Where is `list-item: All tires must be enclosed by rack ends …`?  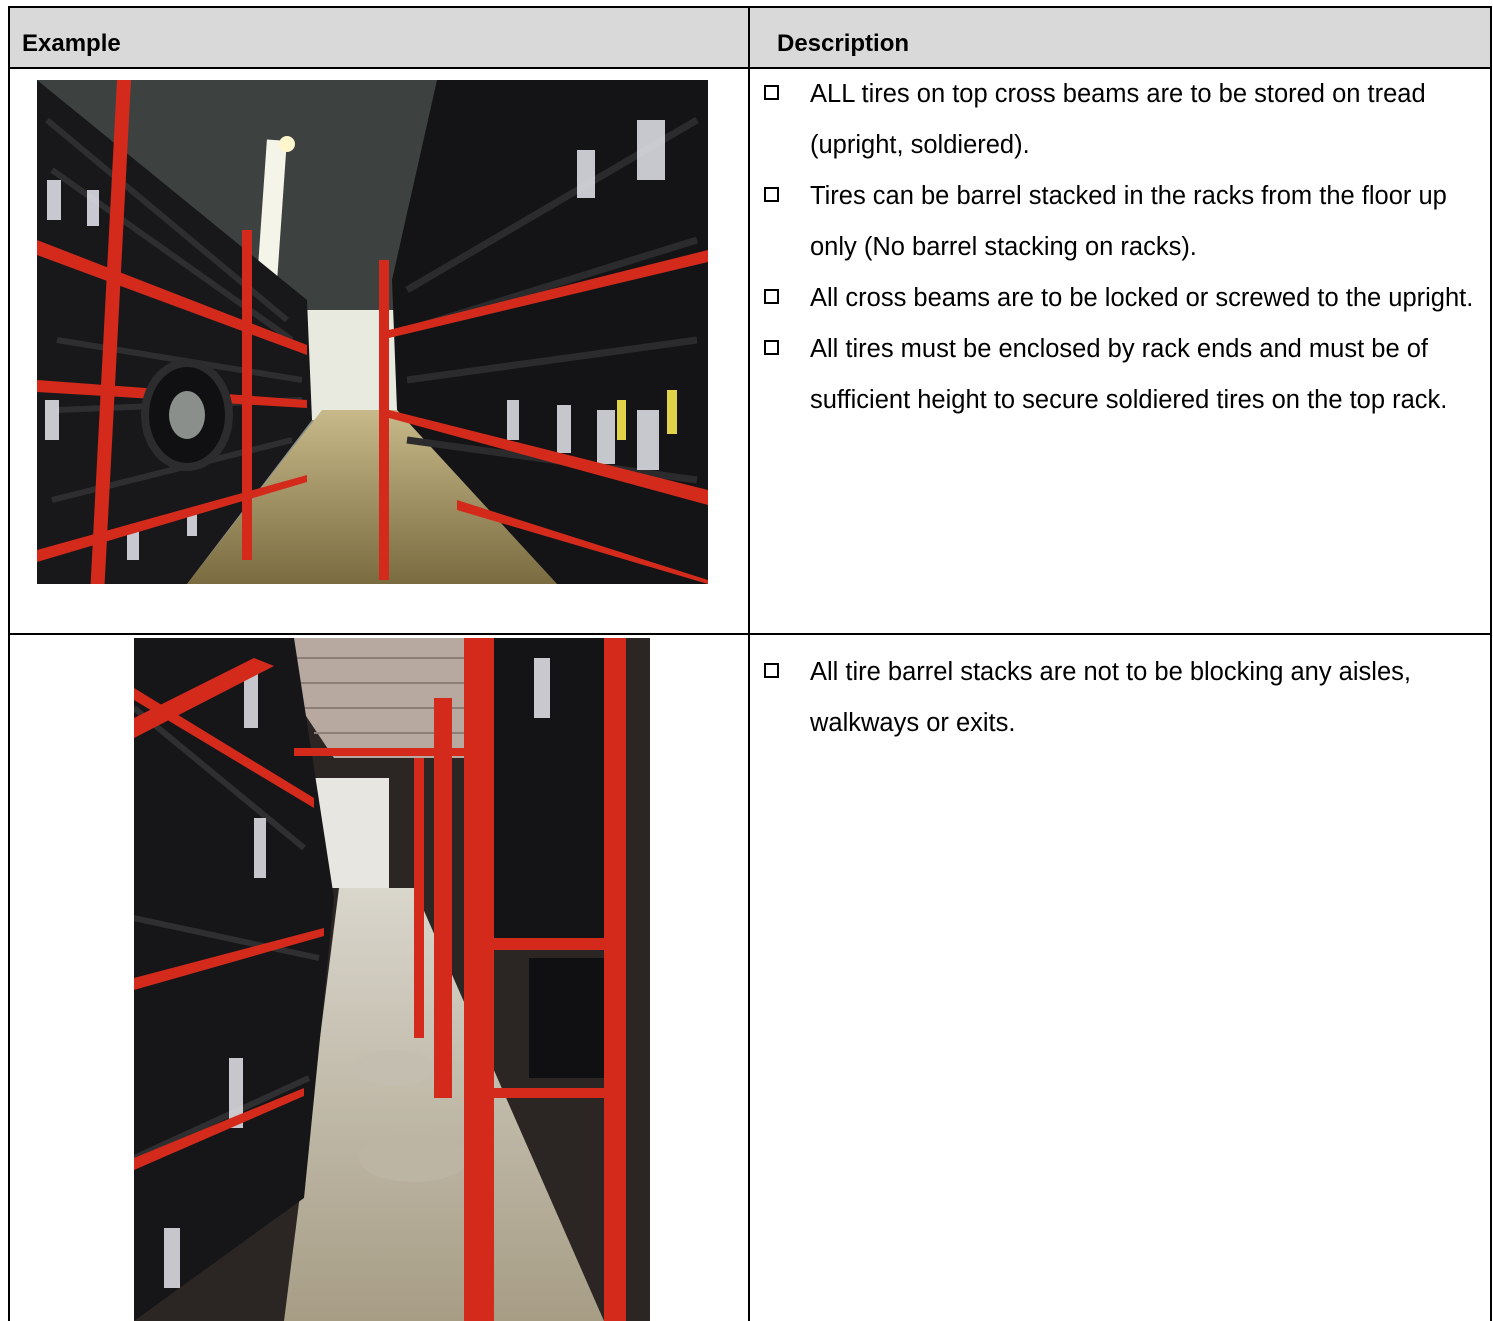
list-item: All tires must be enclosed by rack ends … is located at coordinates (1122, 375).